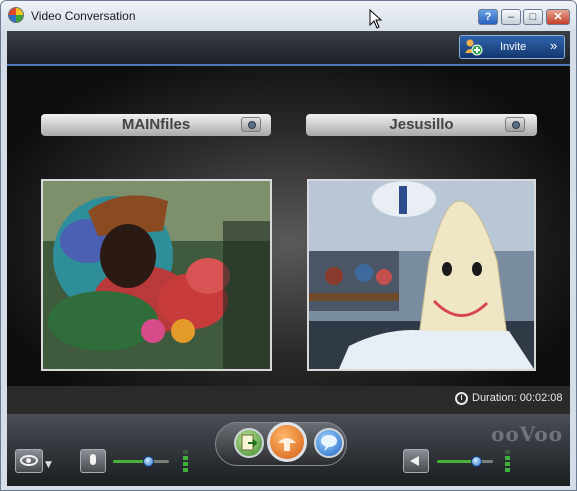  What do you see at coordinates (554, 45) in the screenshot?
I see `double-chevron-right-icon: »` at bounding box center [554, 45].